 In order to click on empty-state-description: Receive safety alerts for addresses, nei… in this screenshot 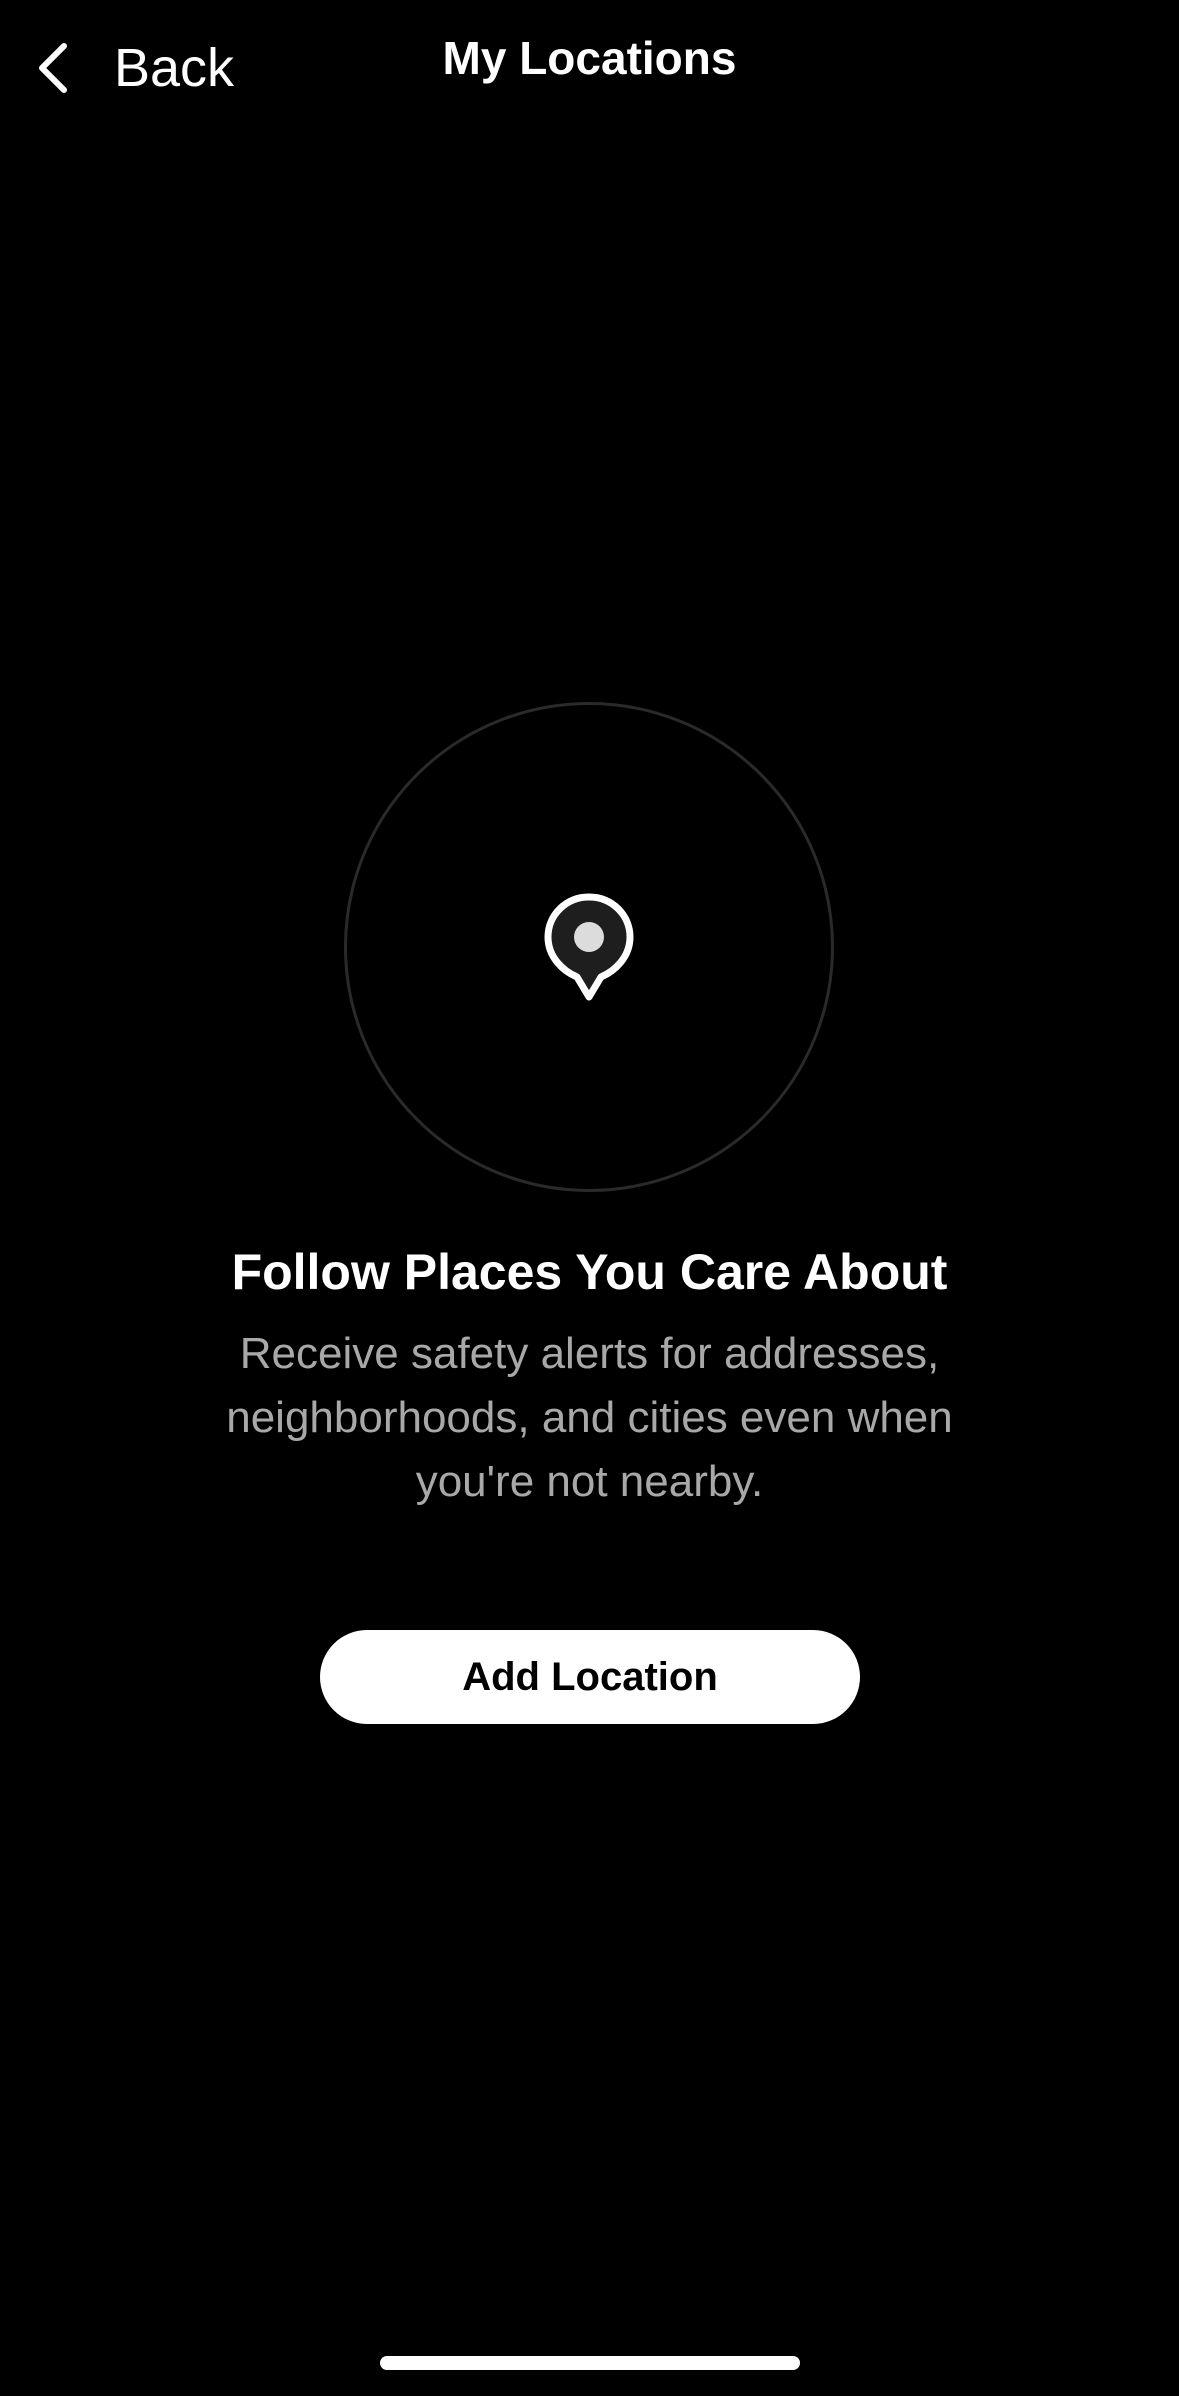, I will do `click(589, 1417)`.